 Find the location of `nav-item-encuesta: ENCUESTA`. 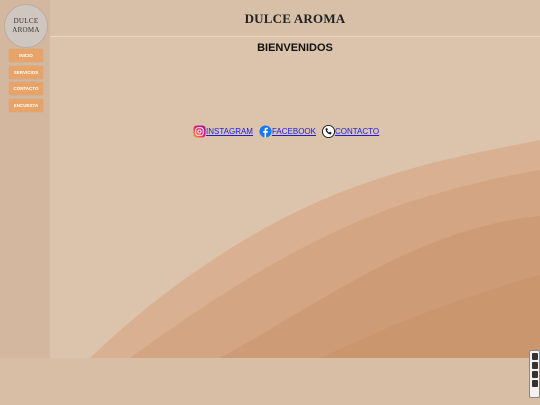

nav-item-encuesta: ENCUESTA is located at coordinates (26, 105).